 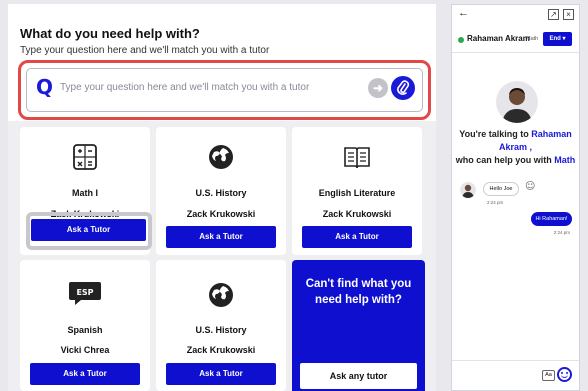 I want to click on emoji-icon, so click(x=564, y=374).